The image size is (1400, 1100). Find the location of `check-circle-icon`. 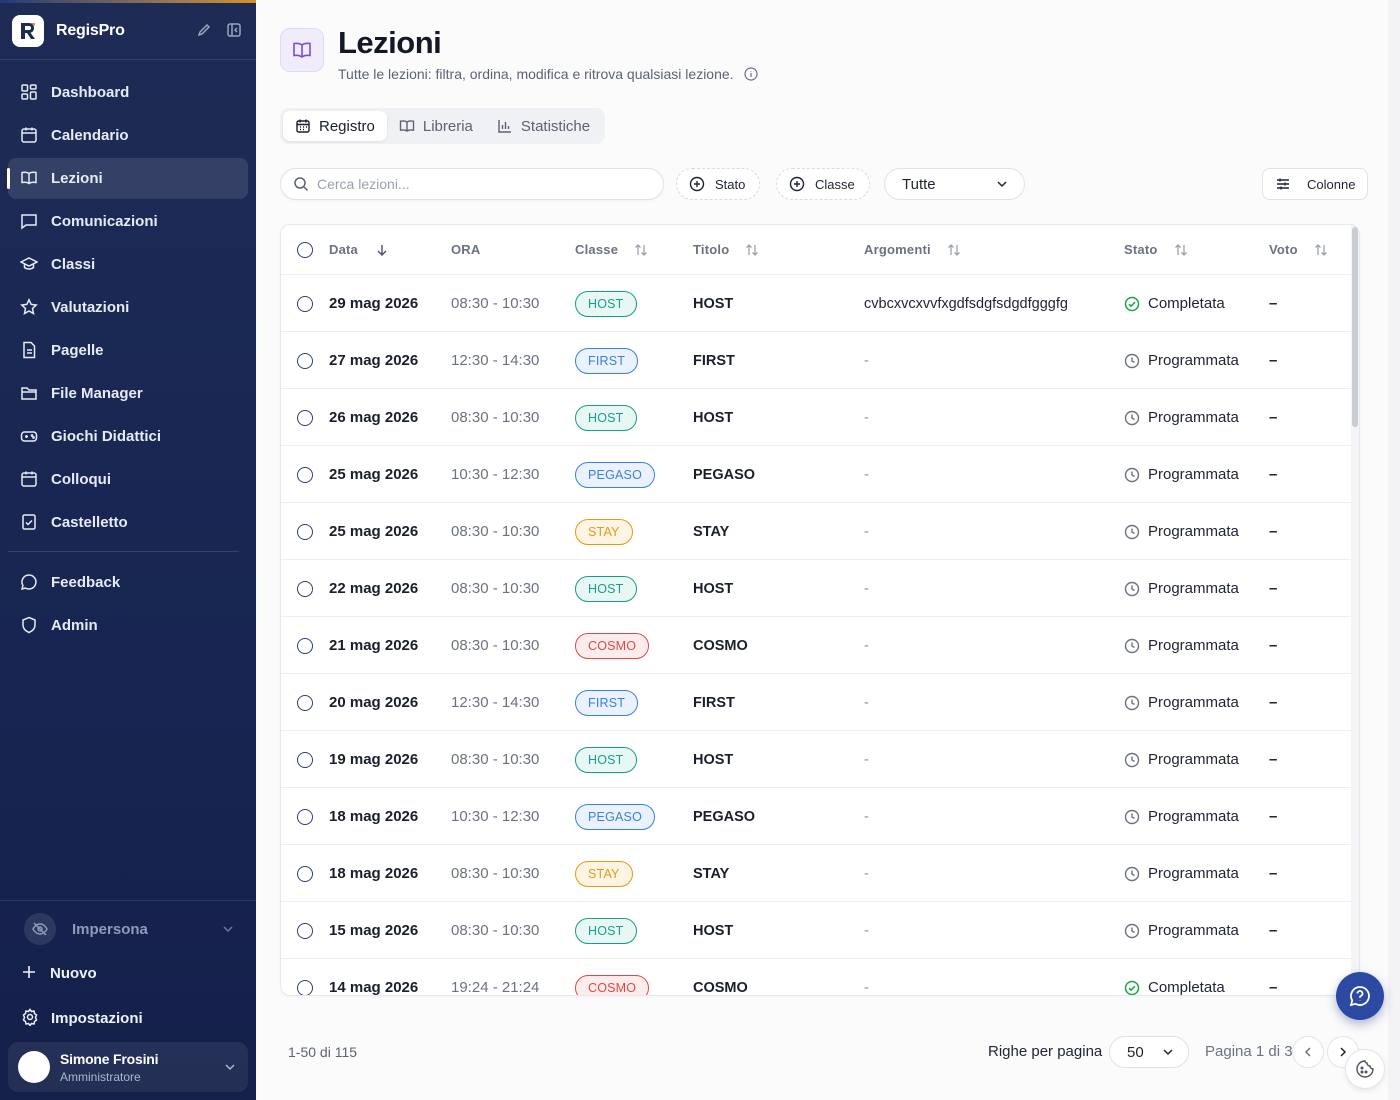

check-circle-icon is located at coordinates (1132, 988).